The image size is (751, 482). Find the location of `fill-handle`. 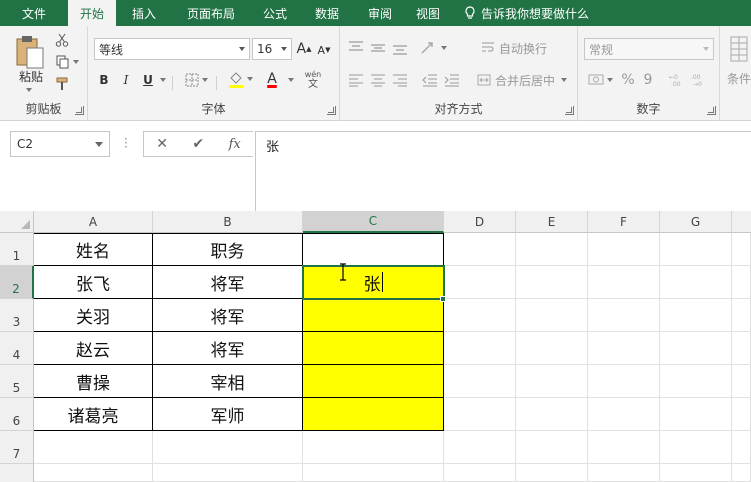

fill-handle is located at coordinates (443, 299).